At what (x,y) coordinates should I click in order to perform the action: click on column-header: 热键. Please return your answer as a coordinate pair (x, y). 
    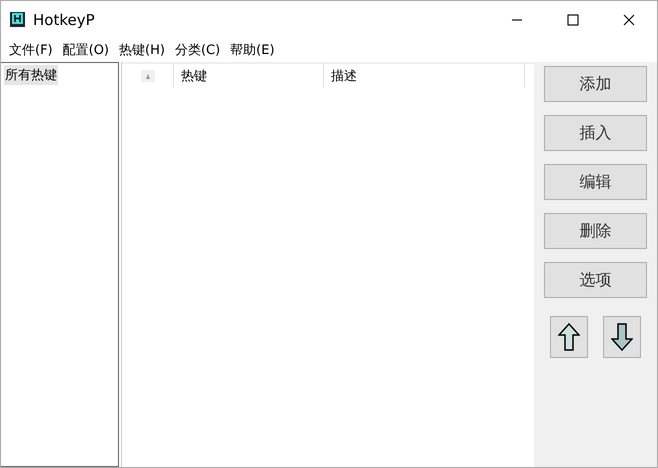
    Looking at the image, I should click on (249, 76).